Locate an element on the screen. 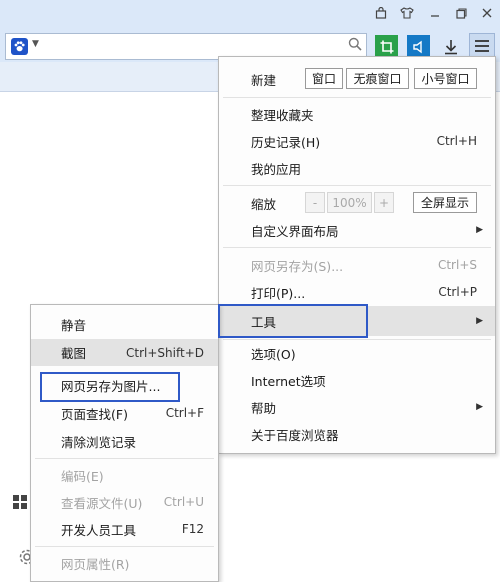 The image size is (500, 582). menu-item-about: 关于百度浏览器 is located at coordinates (357, 434).